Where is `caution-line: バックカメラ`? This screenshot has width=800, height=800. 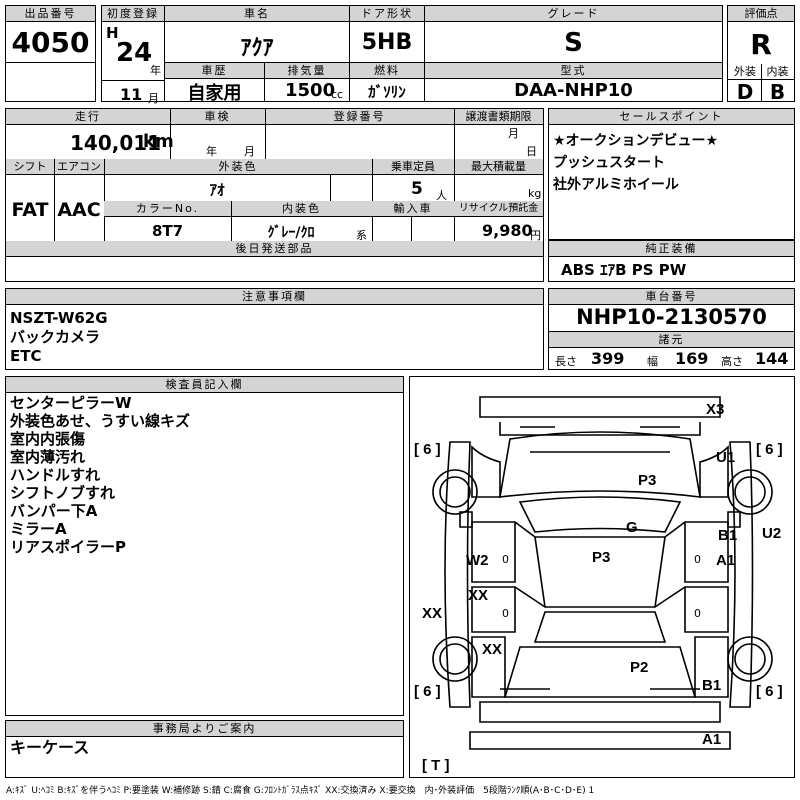
caution-line: バックカメラ is located at coordinates (55, 337).